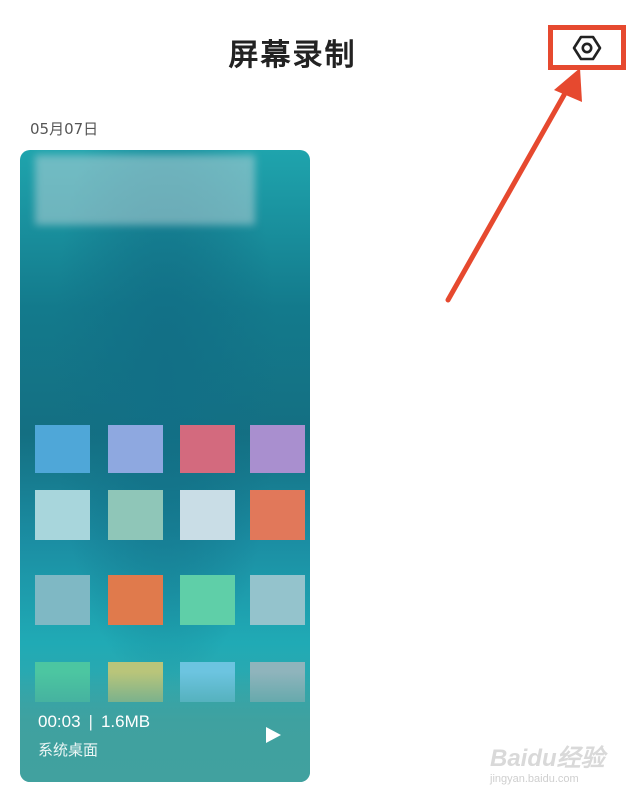  I want to click on play-icon, so click(273, 735).